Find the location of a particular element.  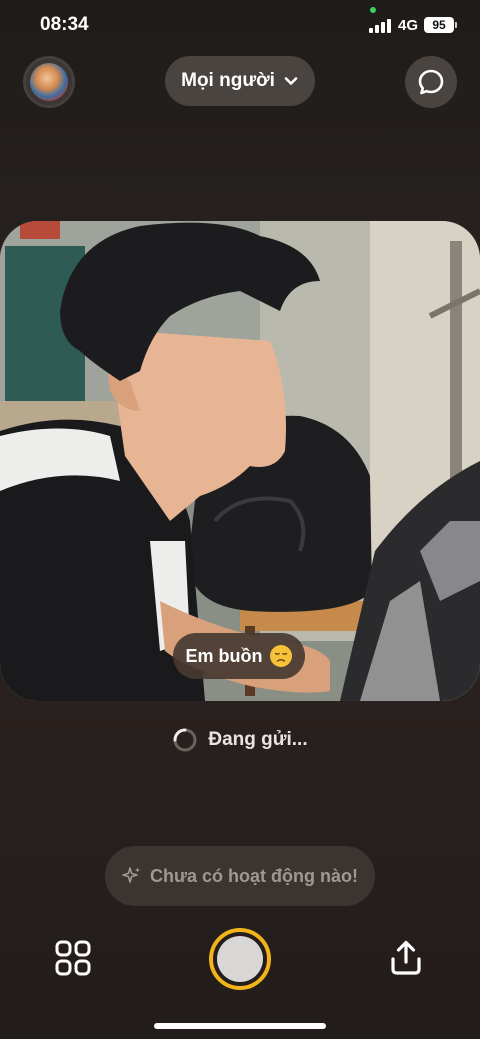

avatar-image is located at coordinates (49, 82).